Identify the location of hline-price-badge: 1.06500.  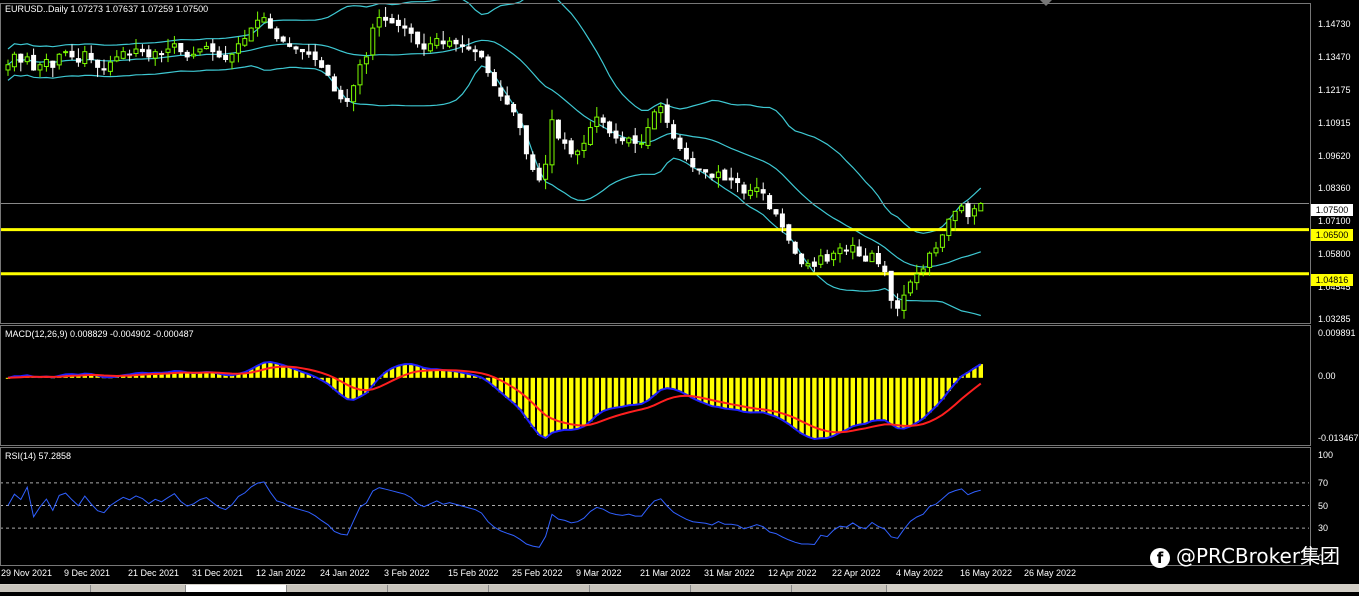
(1332, 235).